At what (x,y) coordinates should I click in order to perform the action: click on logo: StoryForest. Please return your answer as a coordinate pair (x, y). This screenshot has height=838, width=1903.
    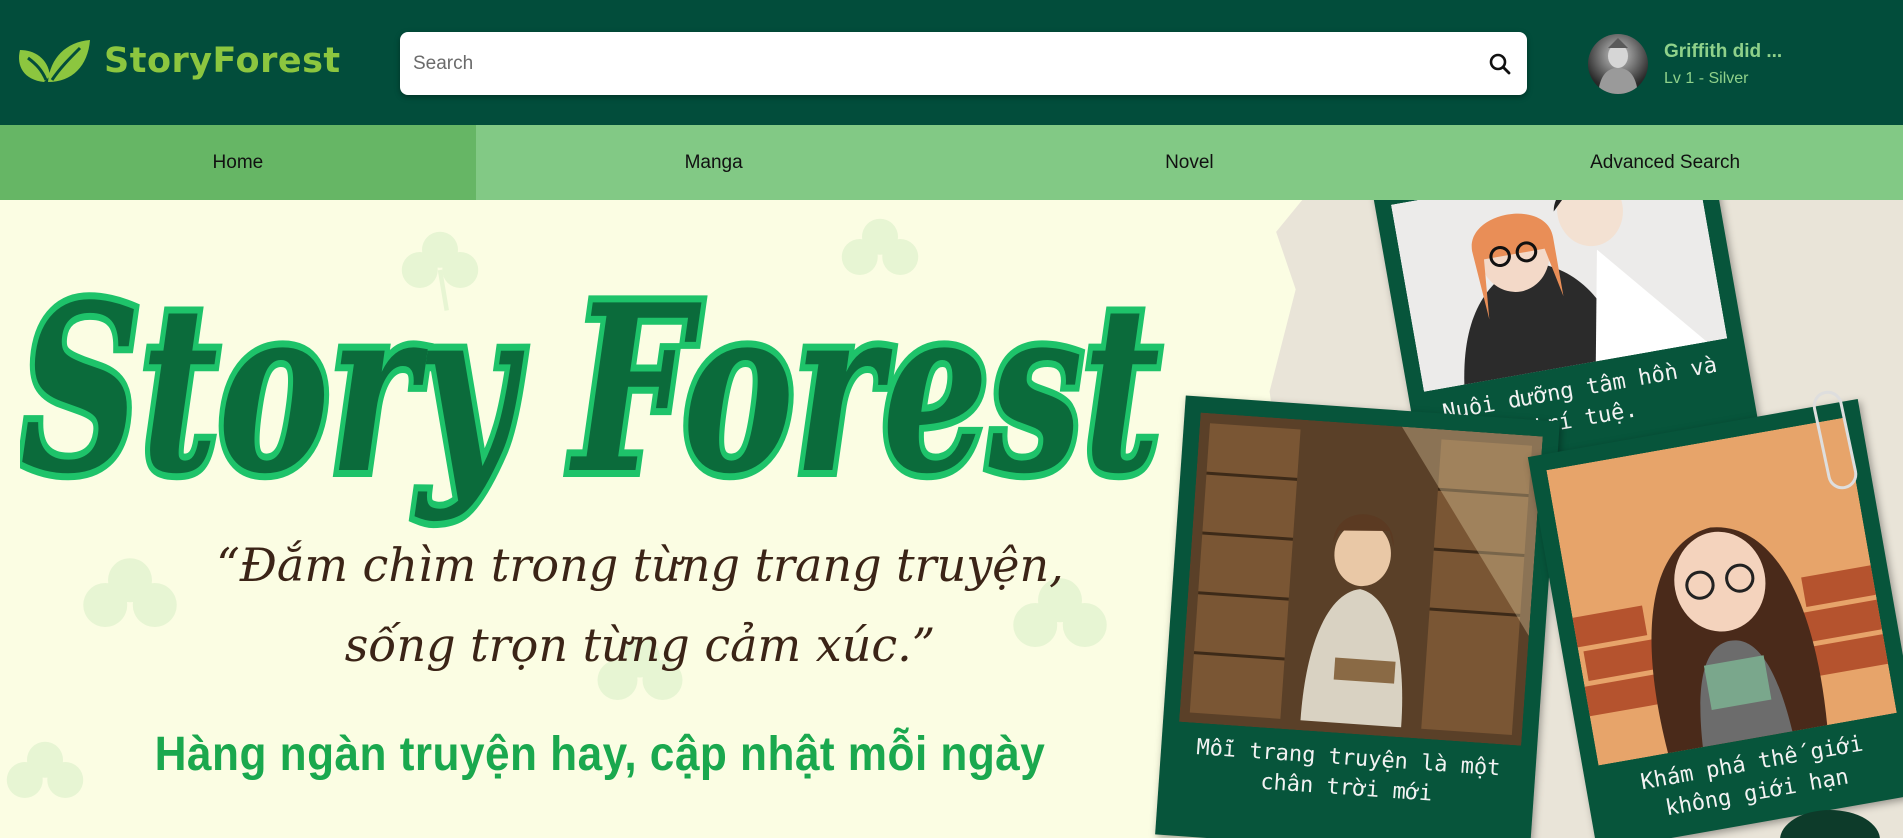
    Looking at the image, I should click on (177, 61).